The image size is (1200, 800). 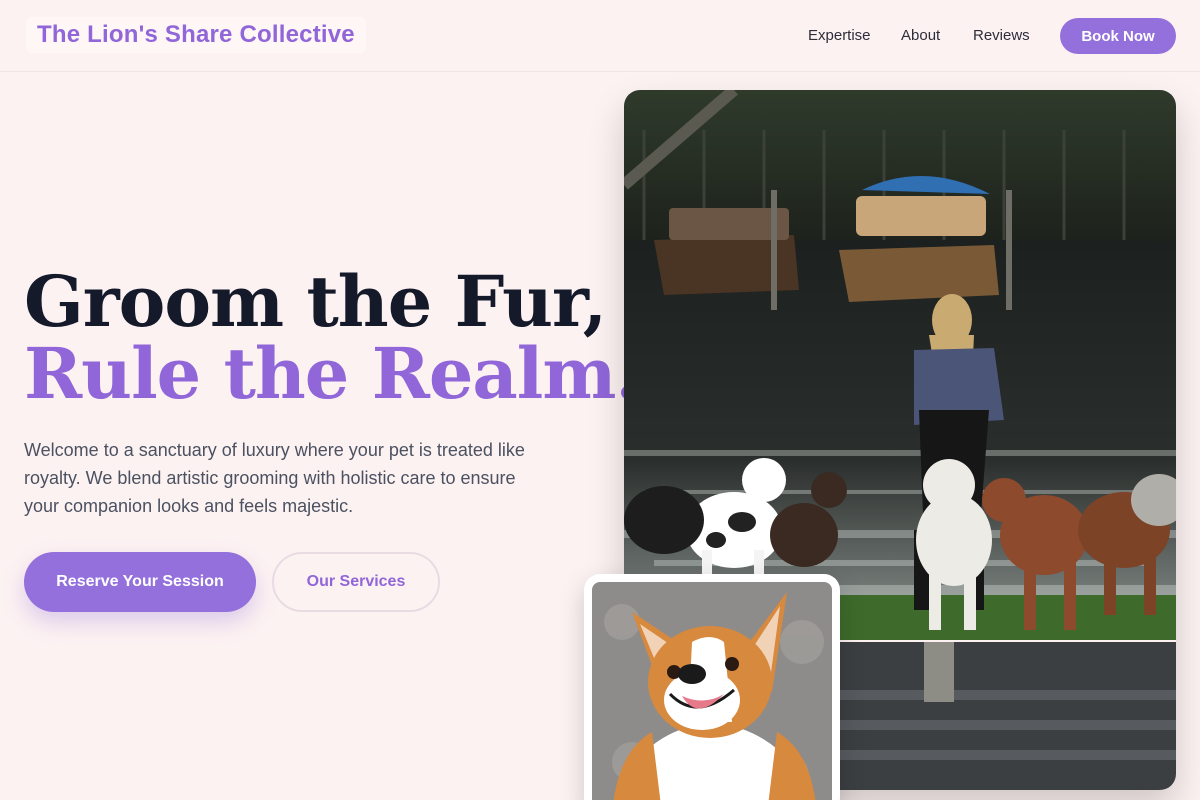 I want to click on nav-link-expertise: Expertise, so click(x=839, y=35).